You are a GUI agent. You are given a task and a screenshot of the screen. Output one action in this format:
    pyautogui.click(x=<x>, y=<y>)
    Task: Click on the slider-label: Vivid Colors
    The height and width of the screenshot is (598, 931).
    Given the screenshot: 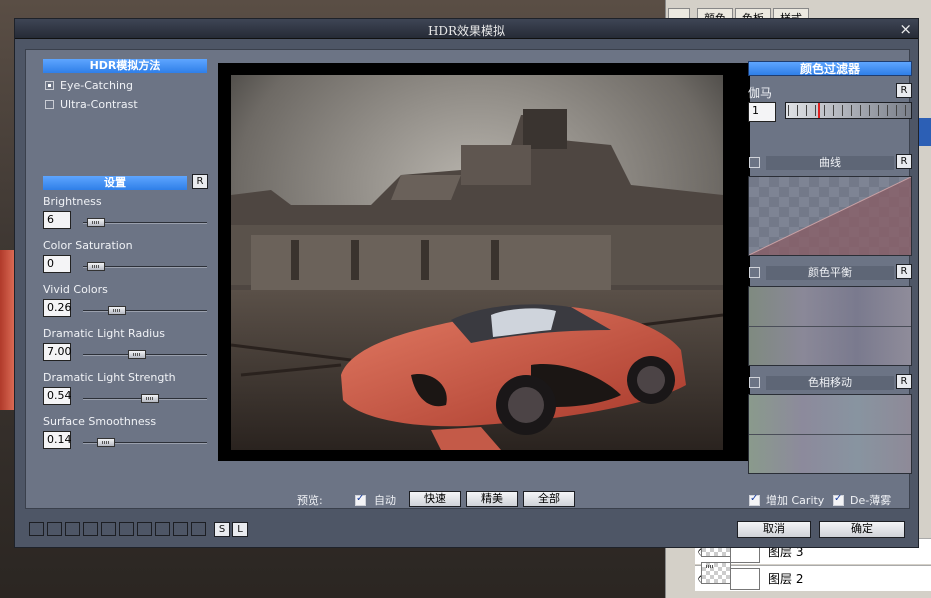 What is the action you would take?
    pyautogui.click(x=75, y=289)
    